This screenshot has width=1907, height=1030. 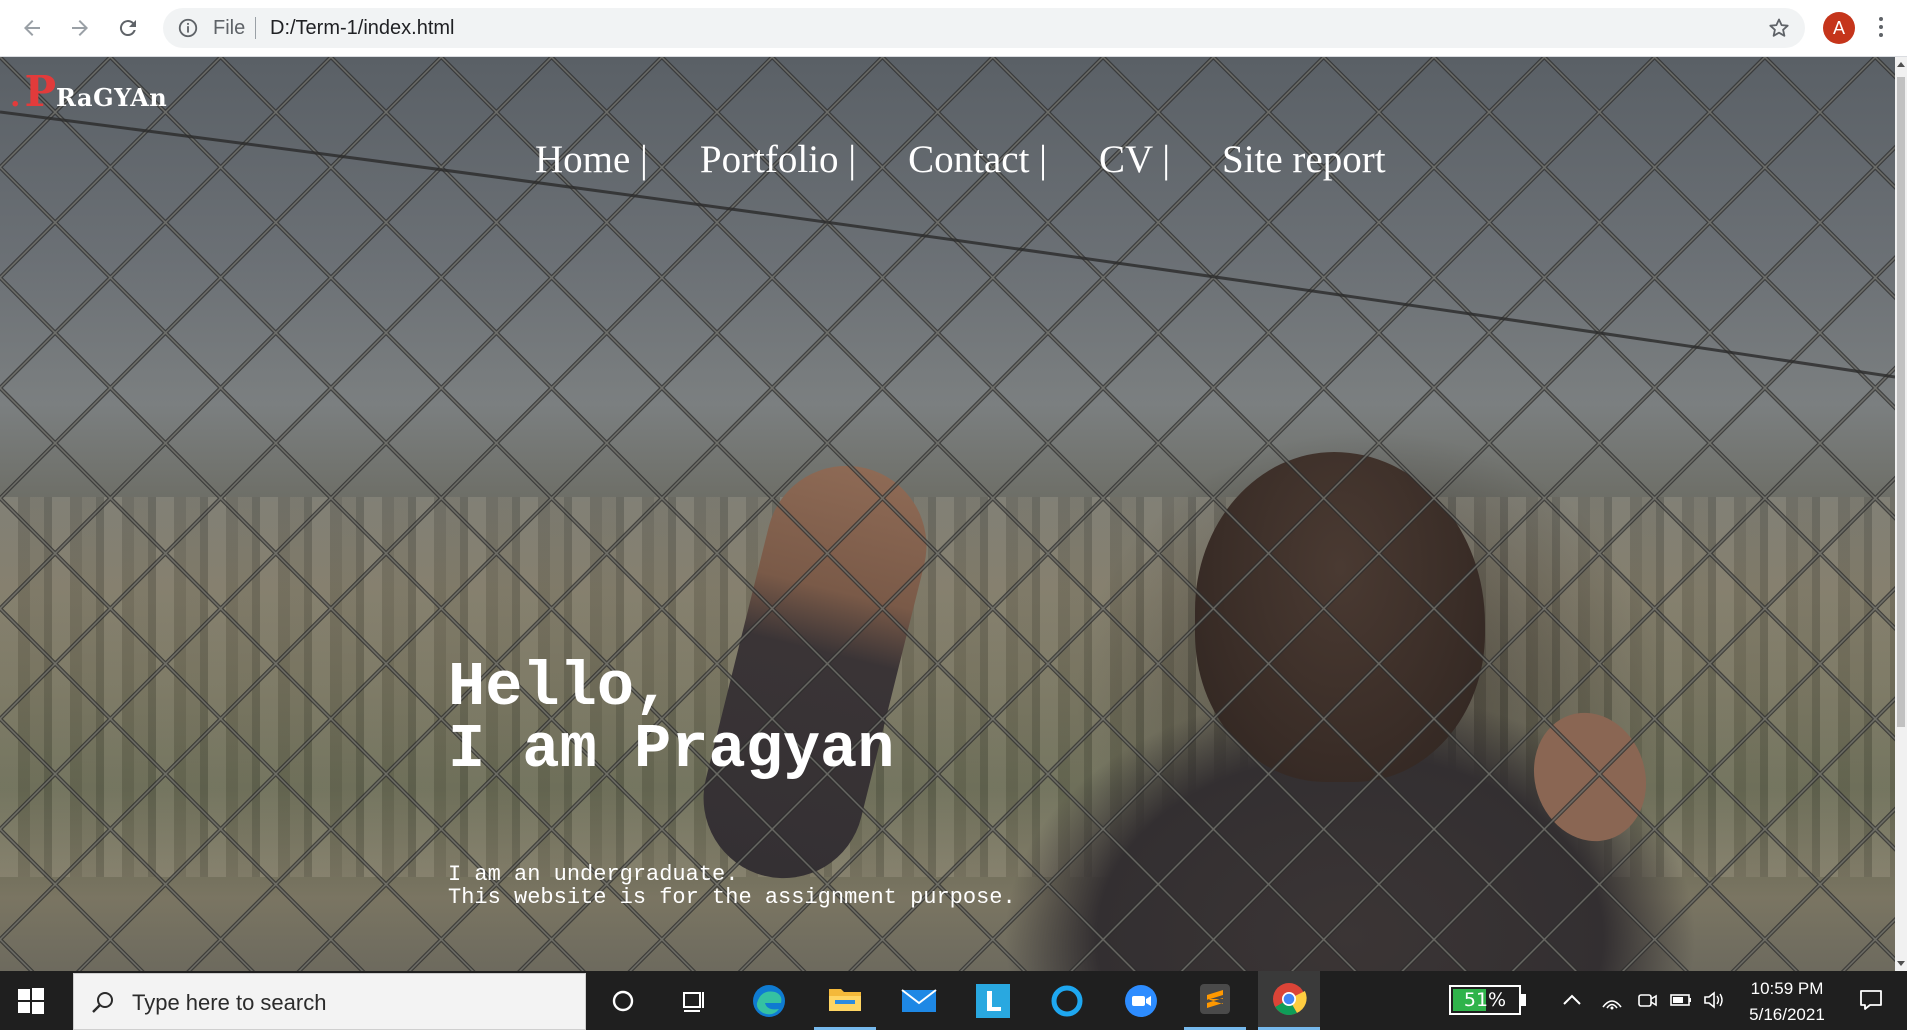 I want to click on taskbar-search-box: Type here to search, so click(x=329, y=1001).